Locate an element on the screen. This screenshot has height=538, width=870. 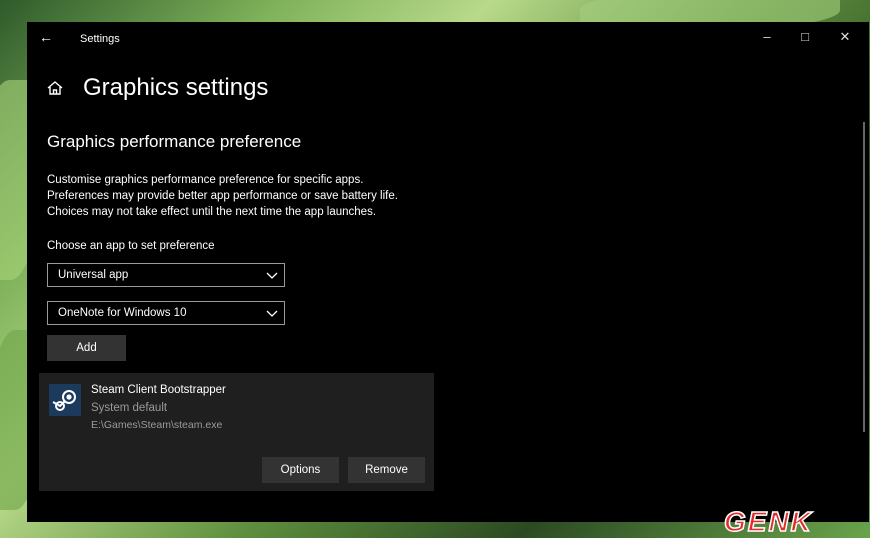
remove-button: Remove is located at coordinates (386, 470).